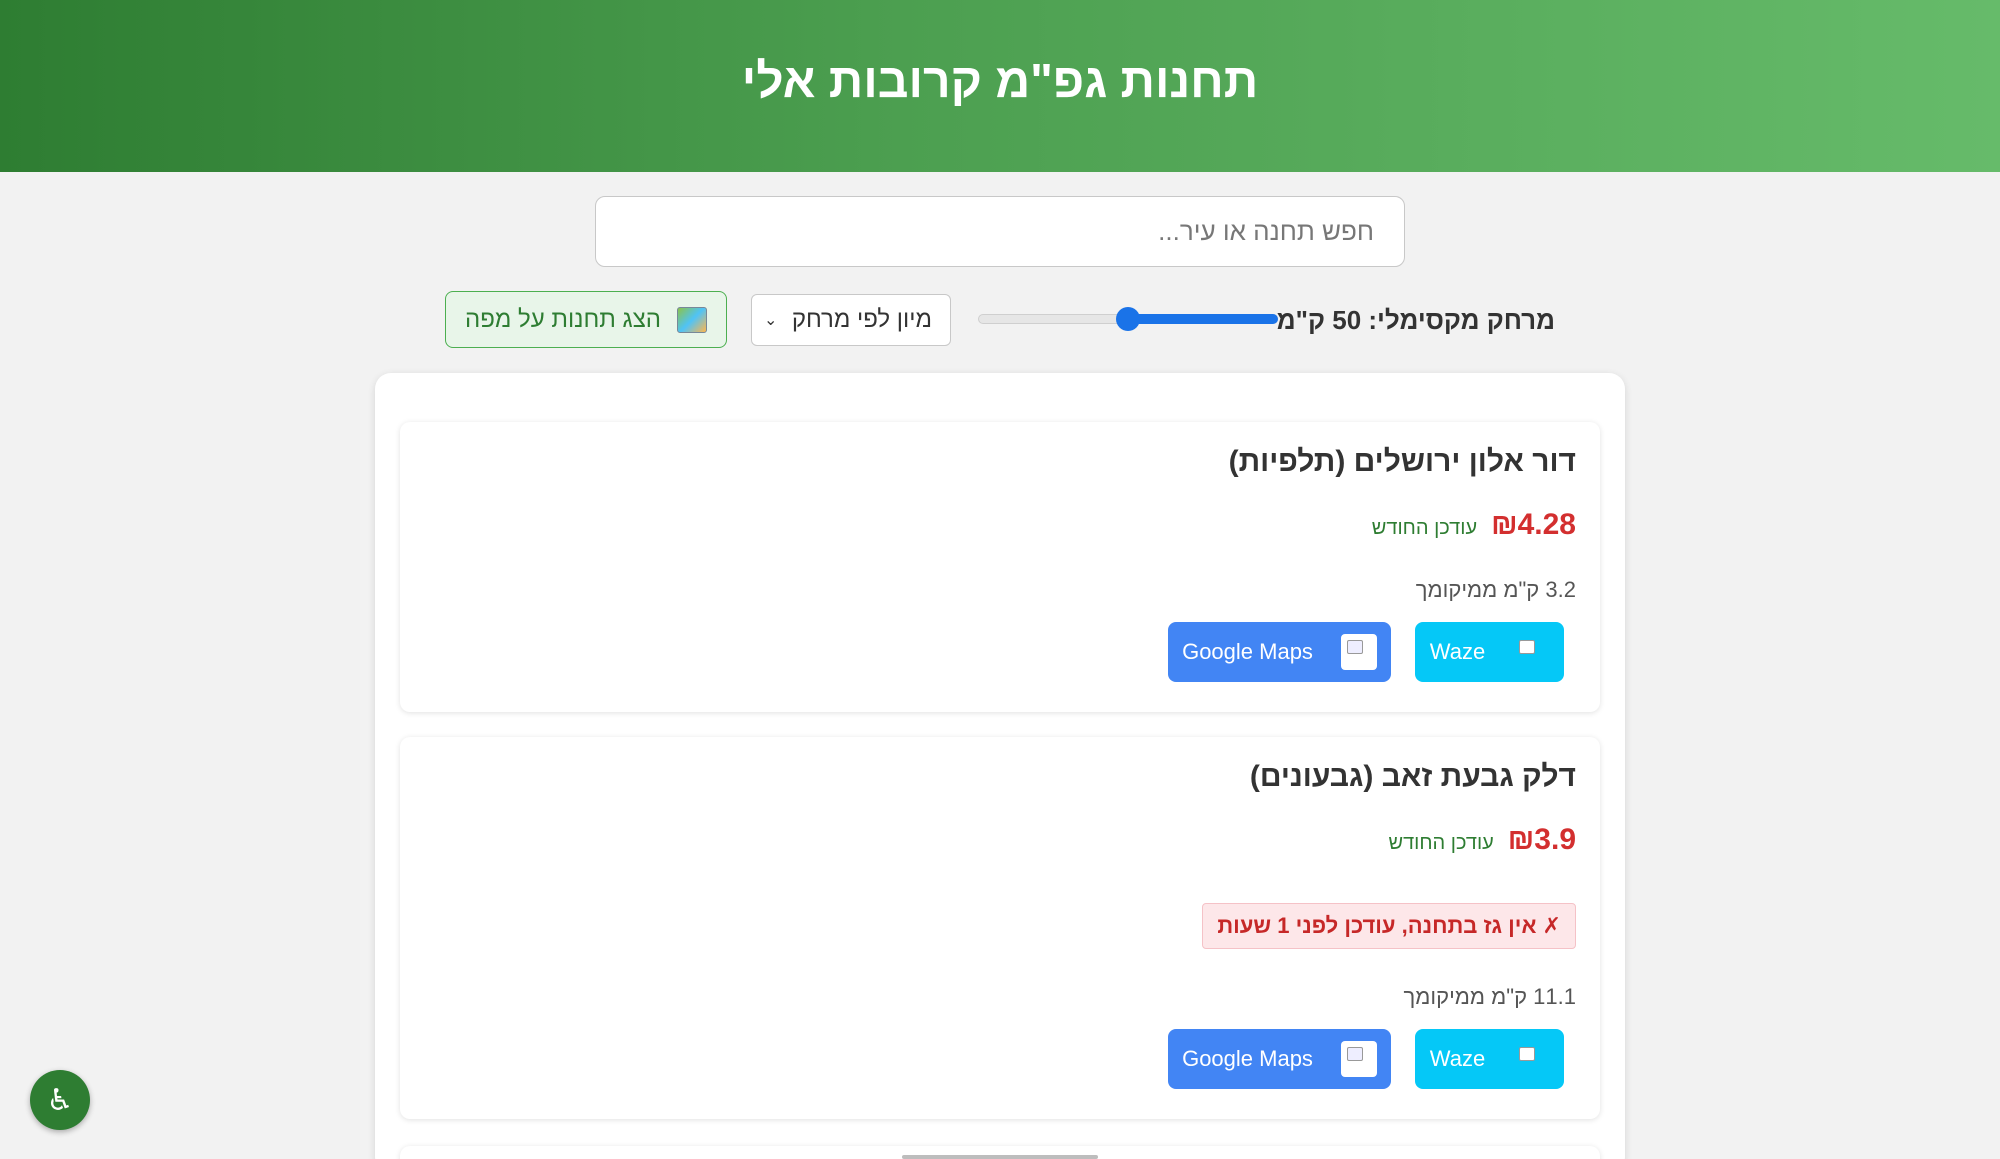  Describe the element at coordinates (1000, 81) in the screenshot. I see `page-title: תחנות גפ"מ קרובות אלי` at that location.